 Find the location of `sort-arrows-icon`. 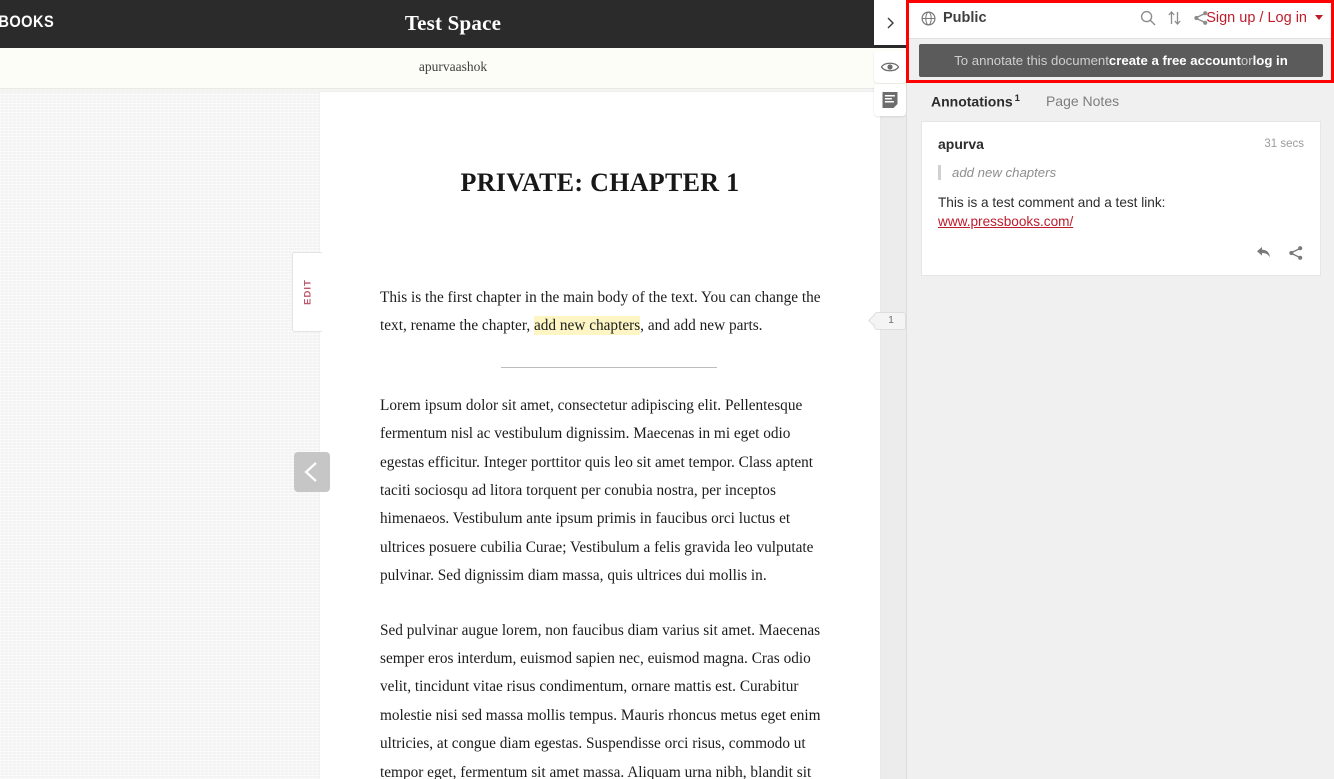

sort-arrows-icon is located at coordinates (1174, 20).